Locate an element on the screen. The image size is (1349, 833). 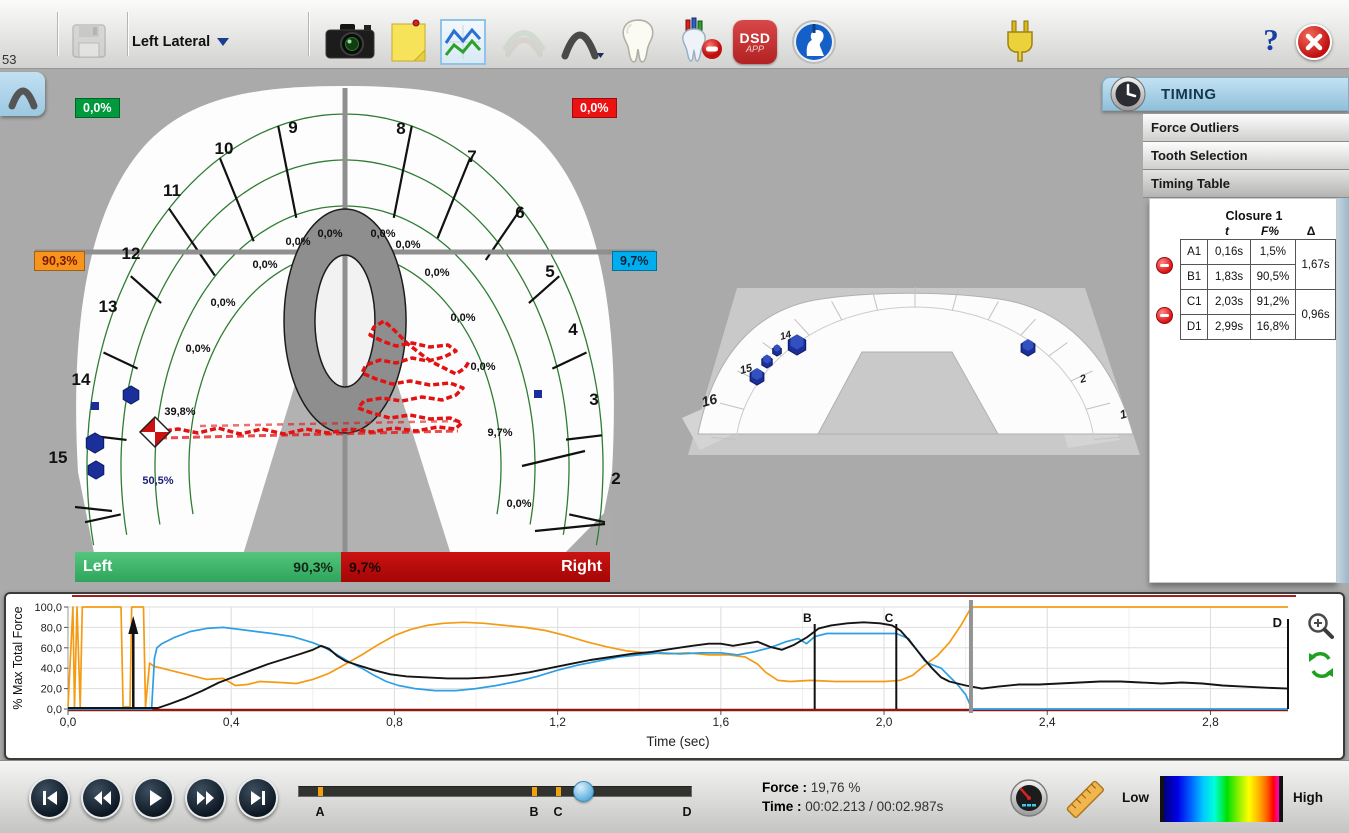
row-label: D1 is located at coordinates (1194, 327).